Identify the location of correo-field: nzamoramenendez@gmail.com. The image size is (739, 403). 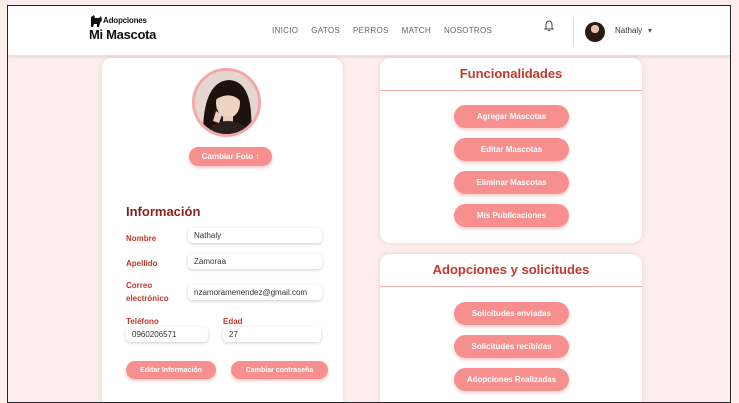
(255, 292).